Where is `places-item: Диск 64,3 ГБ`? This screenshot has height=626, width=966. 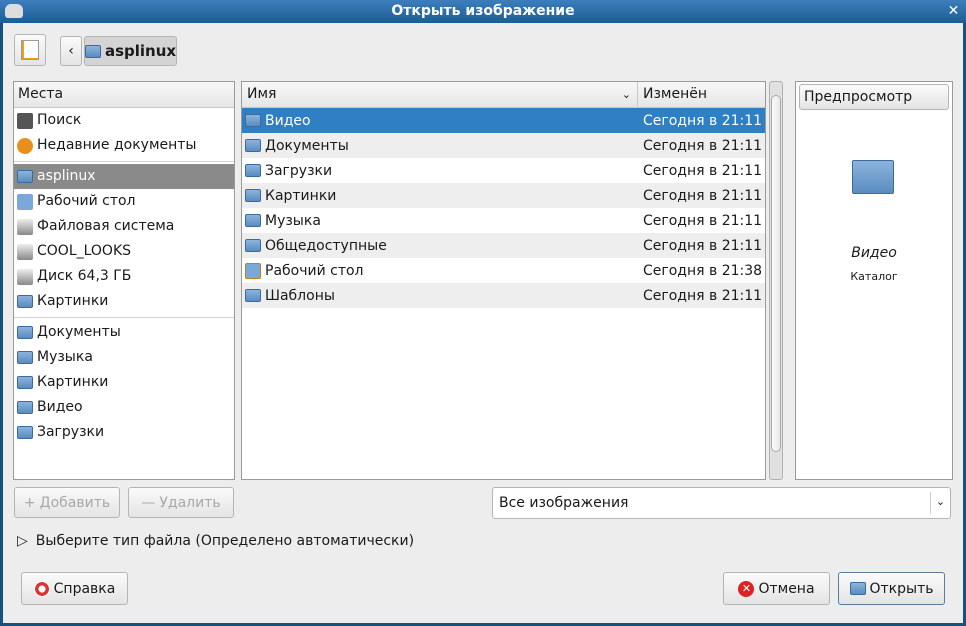 places-item: Диск 64,3 ГБ is located at coordinates (124, 276).